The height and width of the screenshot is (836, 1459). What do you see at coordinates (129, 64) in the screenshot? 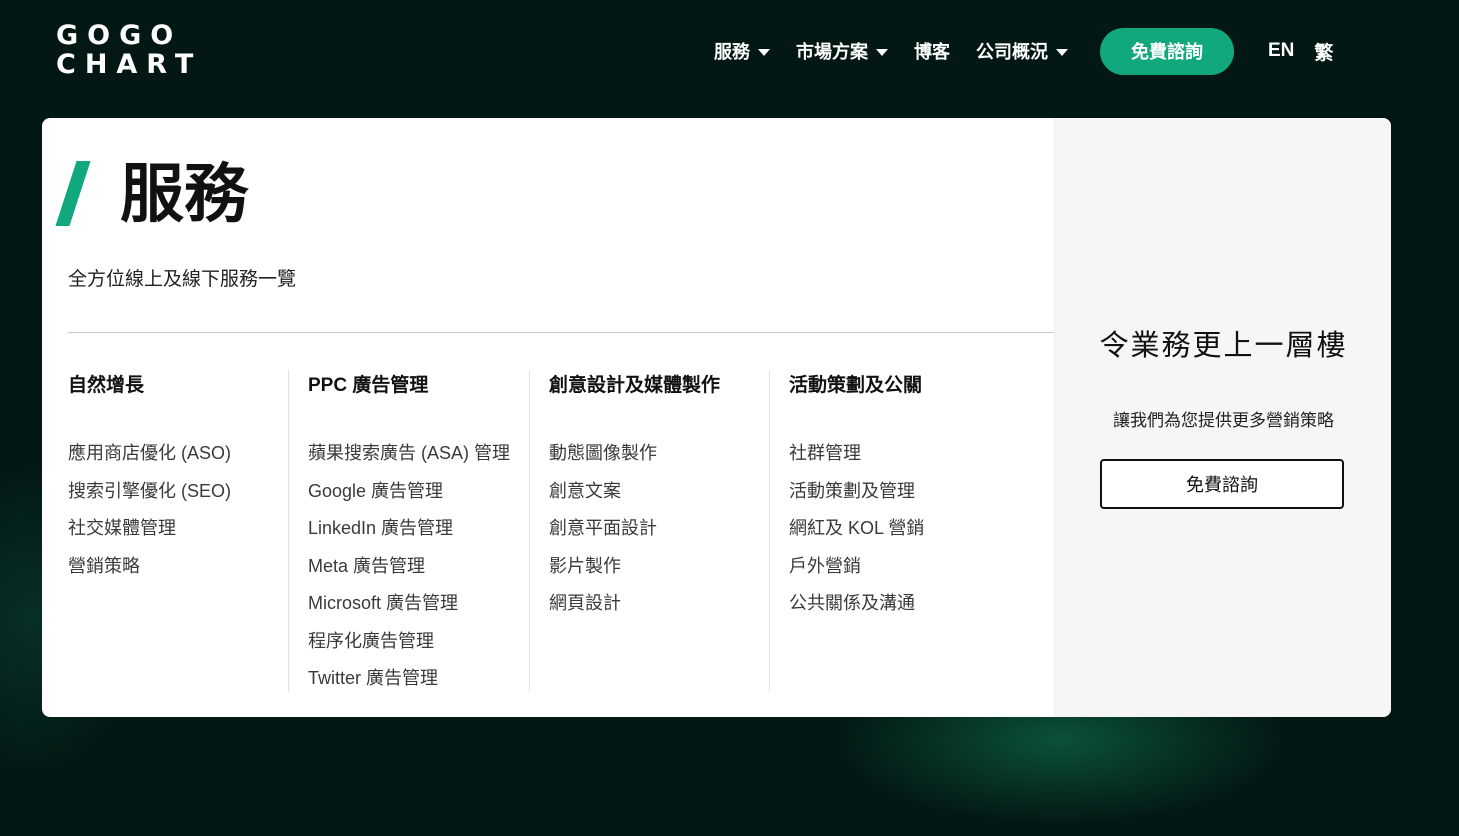
I see `logo-line-2: CHART` at bounding box center [129, 64].